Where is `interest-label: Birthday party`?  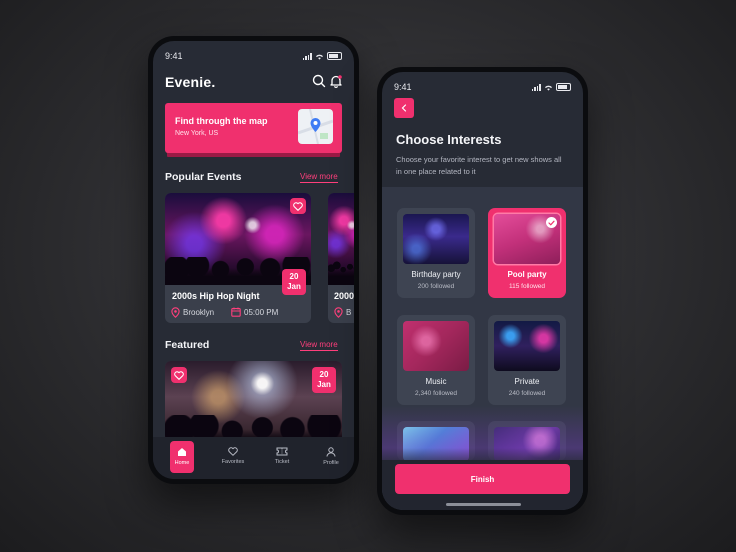 interest-label: Birthday party is located at coordinates (436, 274).